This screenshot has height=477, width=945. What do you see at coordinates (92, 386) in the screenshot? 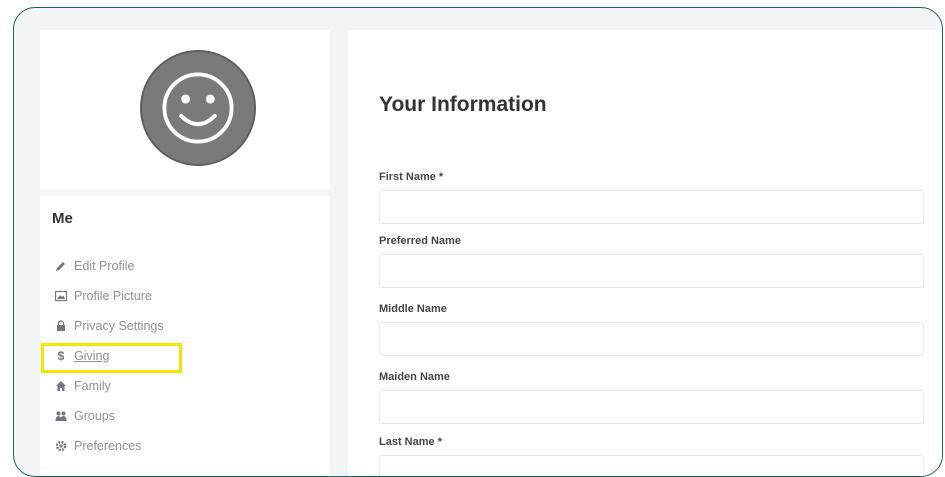
I see `sidebar-item-label: Family` at bounding box center [92, 386].